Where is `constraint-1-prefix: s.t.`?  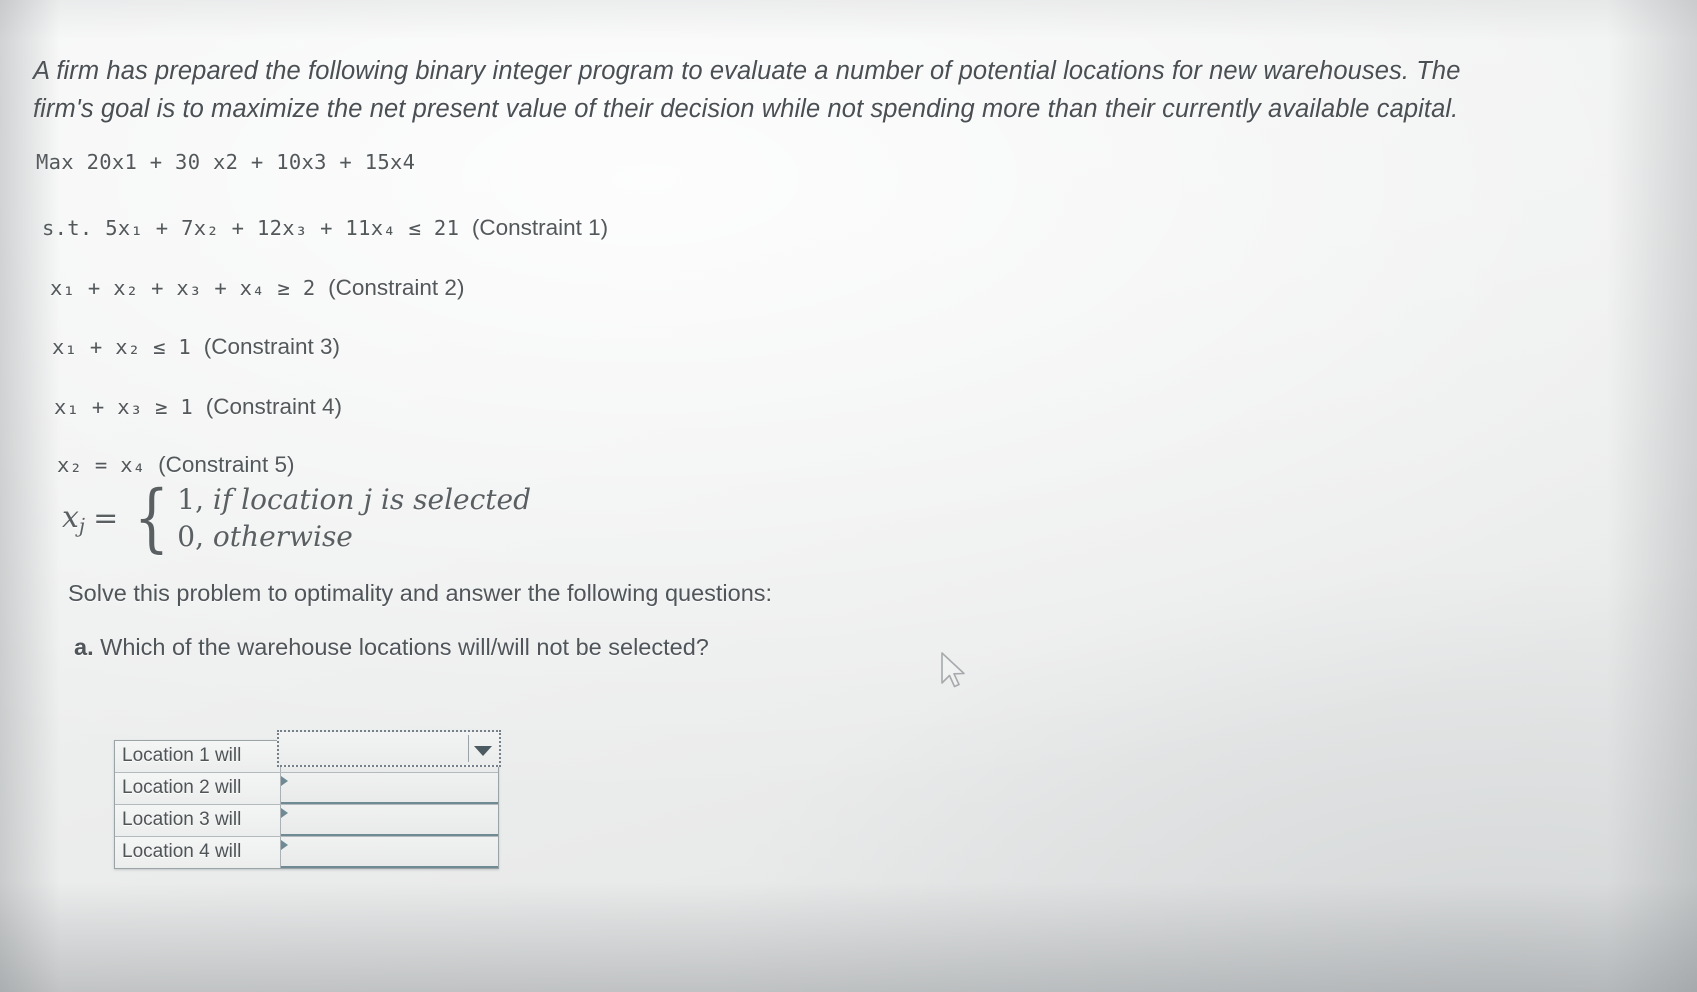 constraint-1-prefix: s.t. is located at coordinates (67, 228).